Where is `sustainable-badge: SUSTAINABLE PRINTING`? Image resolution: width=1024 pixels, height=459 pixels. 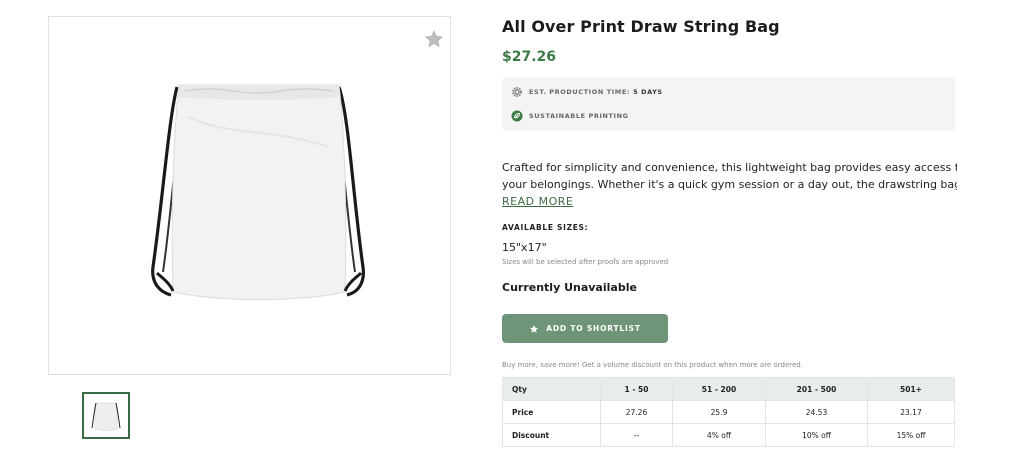 sustainable-badge: SUSTAINABLE PRINTING is located at coordinates (570, 116).